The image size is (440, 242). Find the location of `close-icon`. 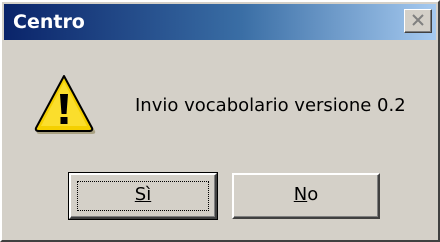

close-icon is located at coordinates (418, 20).